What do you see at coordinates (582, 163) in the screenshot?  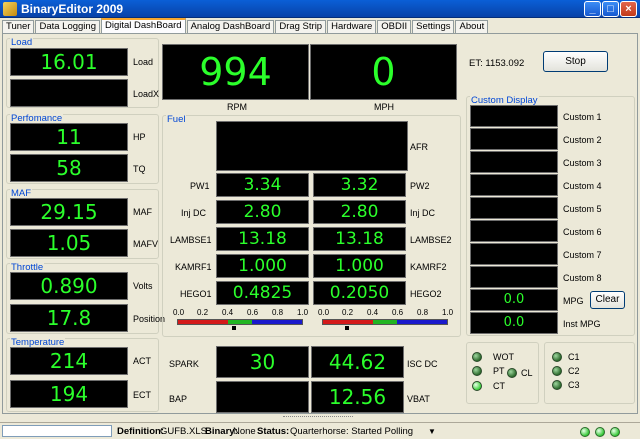 I see `custom-3-label: Custom 3` at bounding box center [582, 163].